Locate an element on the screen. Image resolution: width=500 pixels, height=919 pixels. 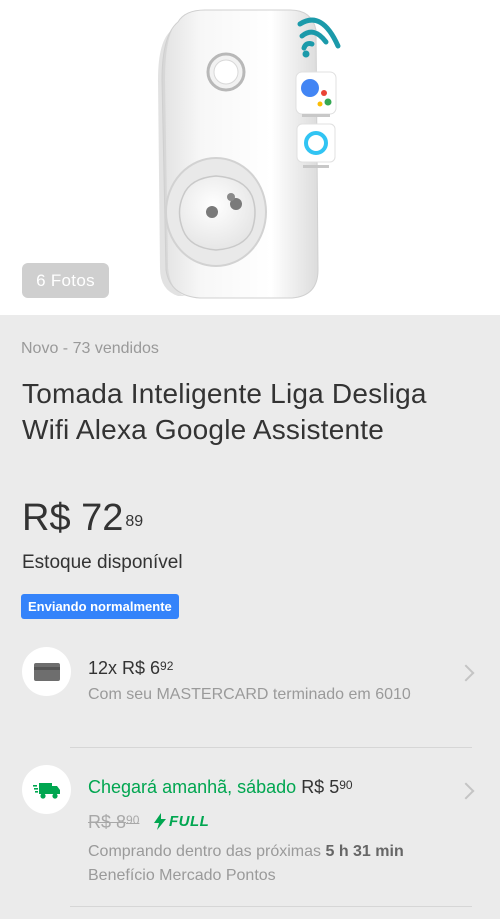
arrival-text: Chegará amanhã, sábado R$ 590 is located at coordinates (220, 787).